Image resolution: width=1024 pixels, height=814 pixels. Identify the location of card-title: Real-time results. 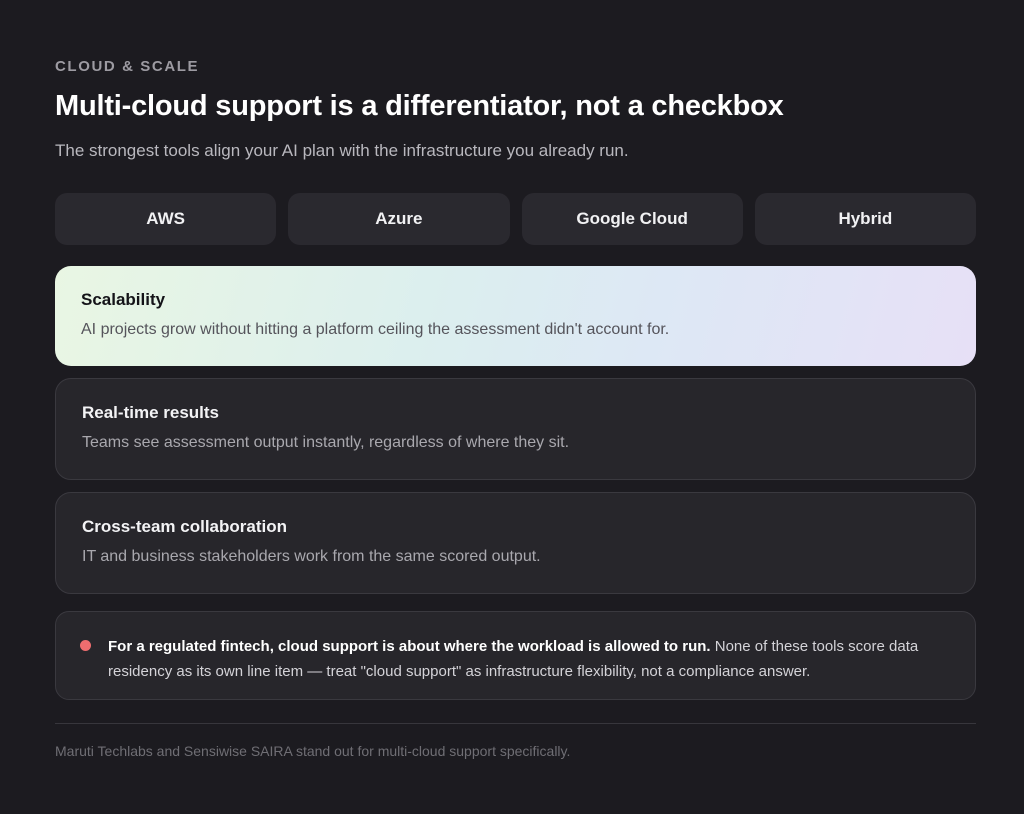
(150, 412).